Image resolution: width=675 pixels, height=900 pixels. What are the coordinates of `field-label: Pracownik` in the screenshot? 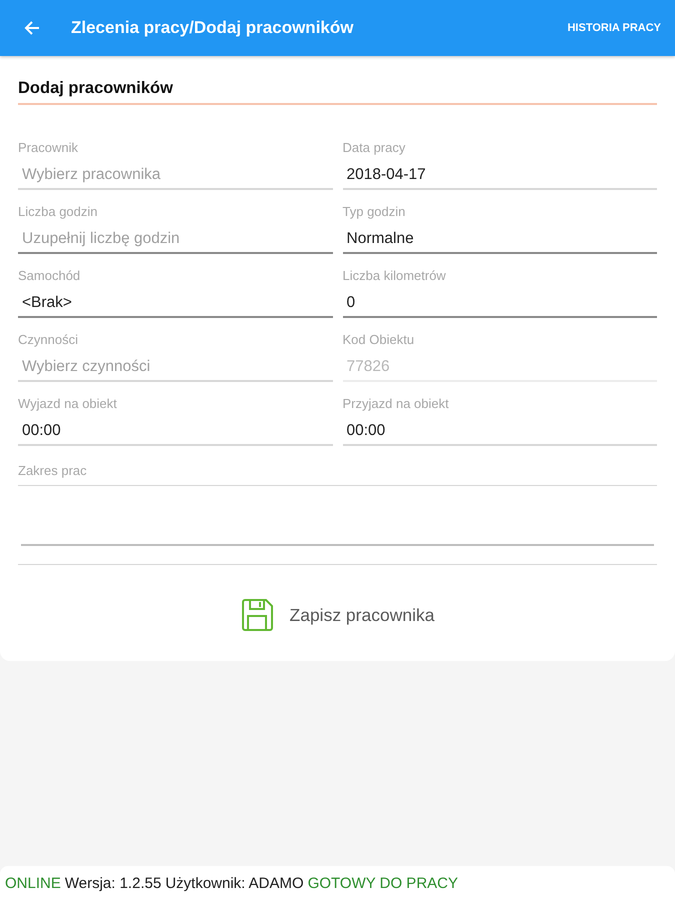 It's located at (48, 148).